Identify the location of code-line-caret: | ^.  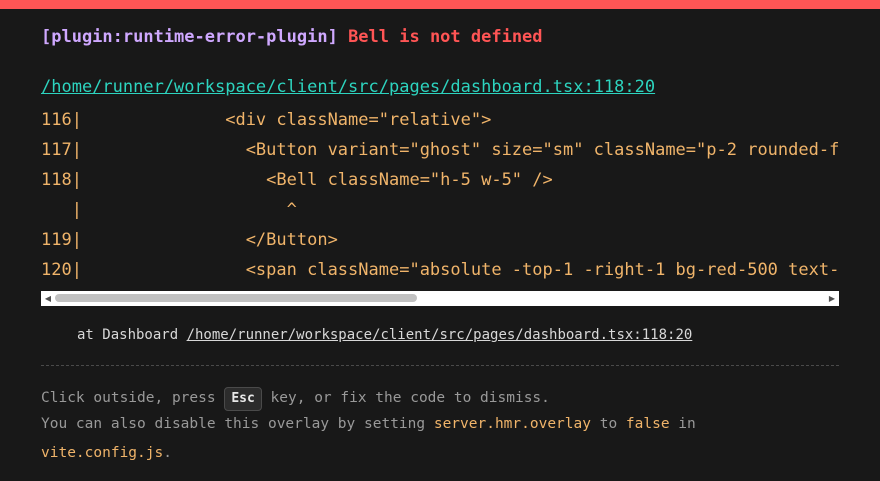
(169, 210).